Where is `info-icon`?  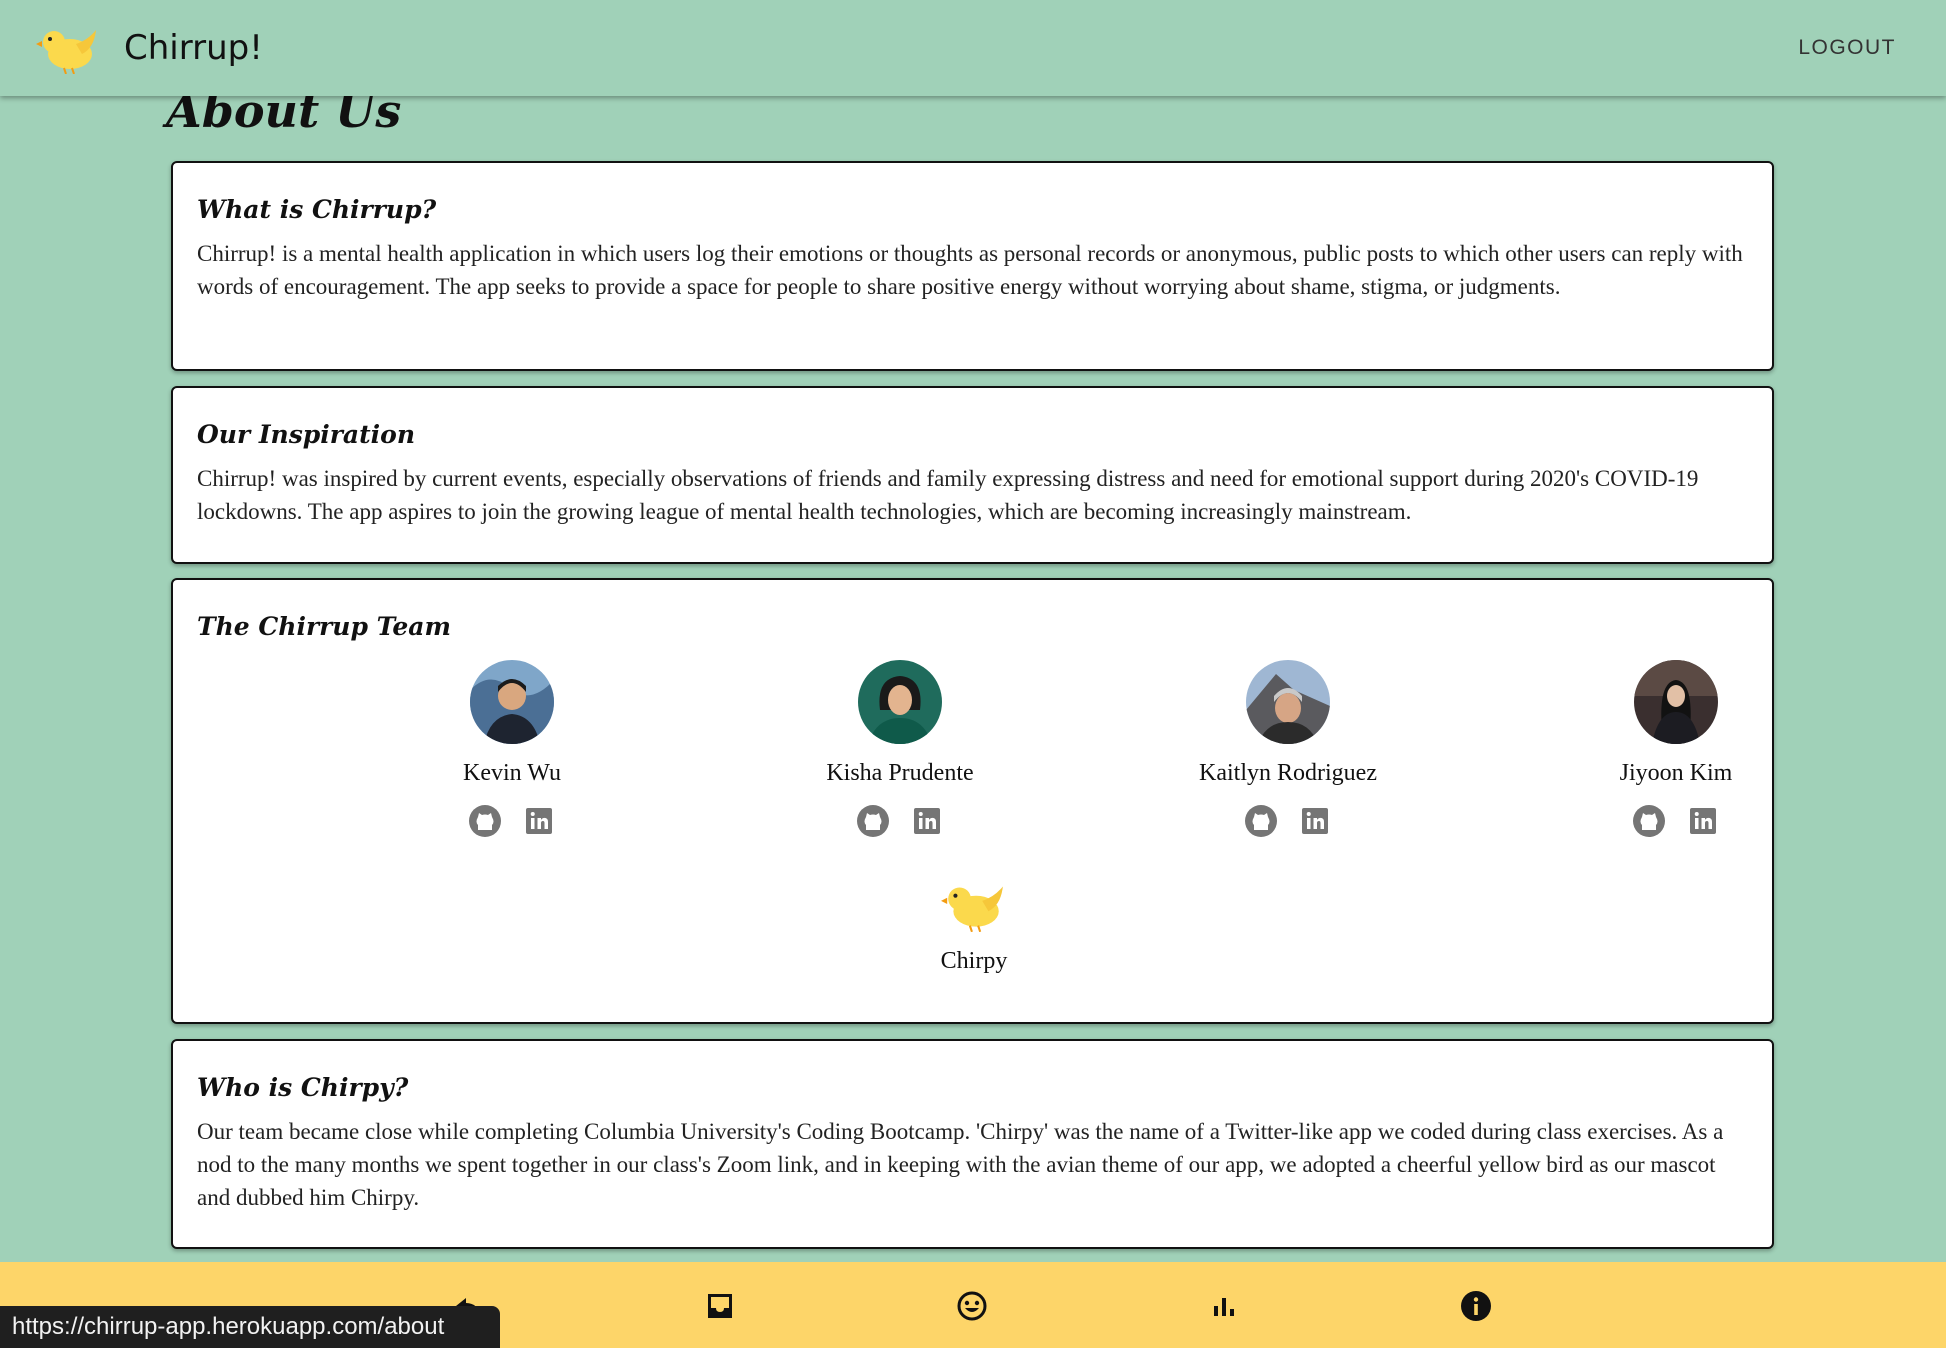
info-icon is located at coordinates (1476, 1306).